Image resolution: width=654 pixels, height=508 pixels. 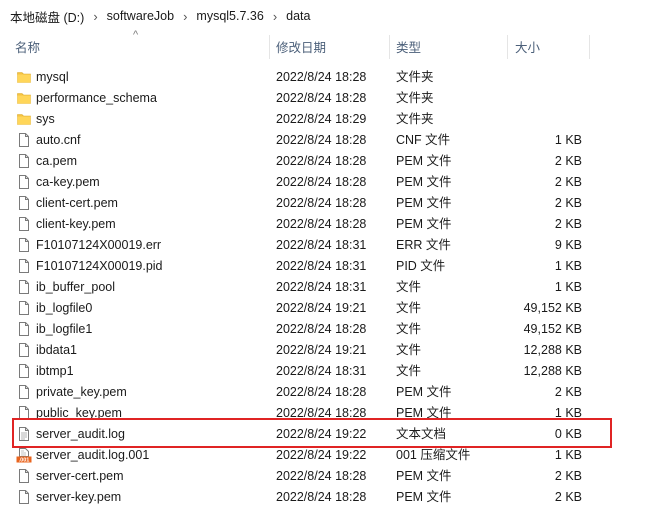 I want to click on file-row: mysql 2022/8/24 18:28 文件夹, so click(x=327, y=77).